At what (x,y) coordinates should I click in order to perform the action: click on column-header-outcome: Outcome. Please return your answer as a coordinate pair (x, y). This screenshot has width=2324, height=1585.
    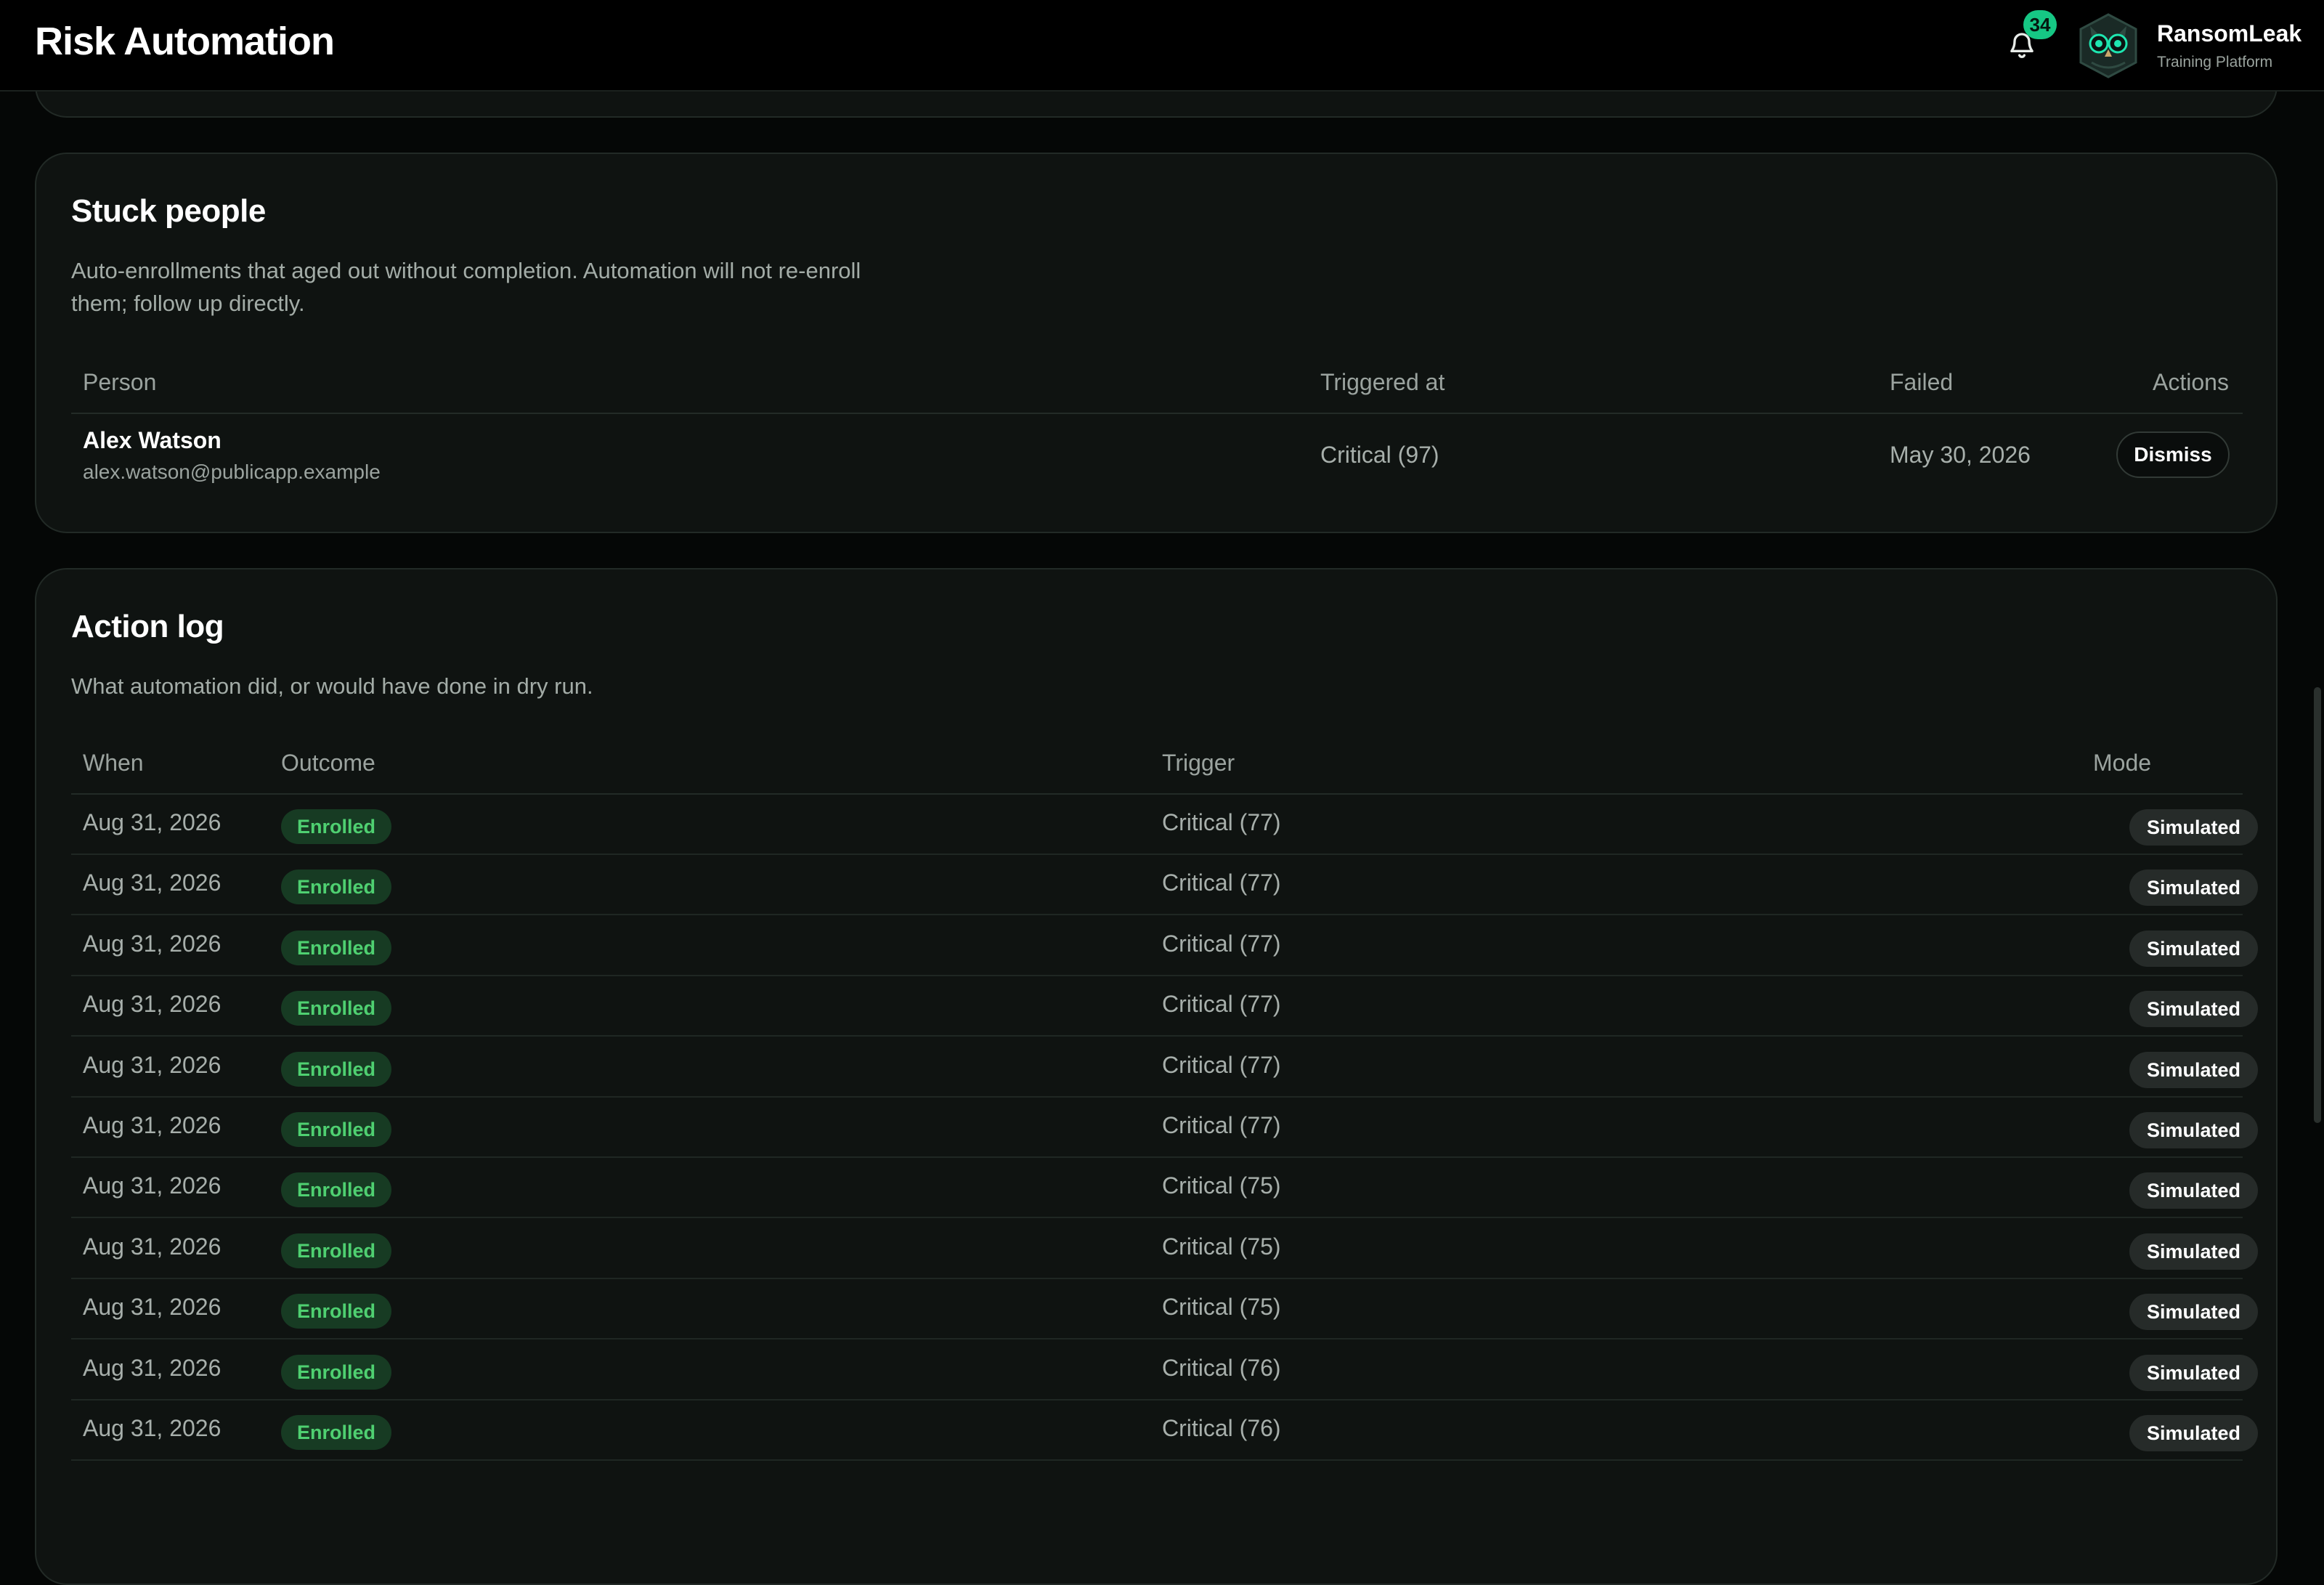
    Looking at the image, I should click on (328, 763).